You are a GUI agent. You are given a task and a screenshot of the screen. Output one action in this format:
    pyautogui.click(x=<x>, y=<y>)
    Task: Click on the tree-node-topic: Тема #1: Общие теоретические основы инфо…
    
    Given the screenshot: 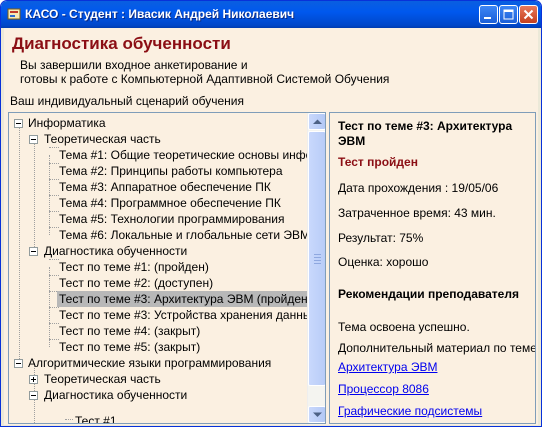 What is the action you would take?
    pyautogui.click(x=158, y=155)
    